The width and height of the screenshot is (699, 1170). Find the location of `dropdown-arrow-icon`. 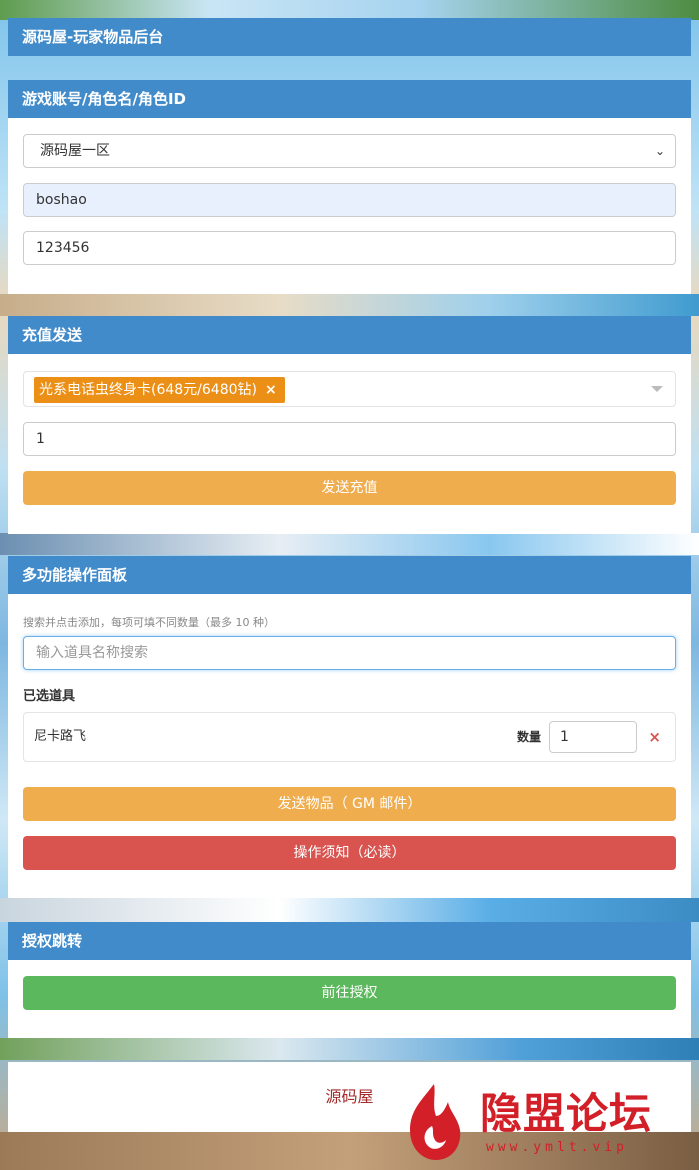

dropdown-arrow-icon is located at coordinates (657, 389).